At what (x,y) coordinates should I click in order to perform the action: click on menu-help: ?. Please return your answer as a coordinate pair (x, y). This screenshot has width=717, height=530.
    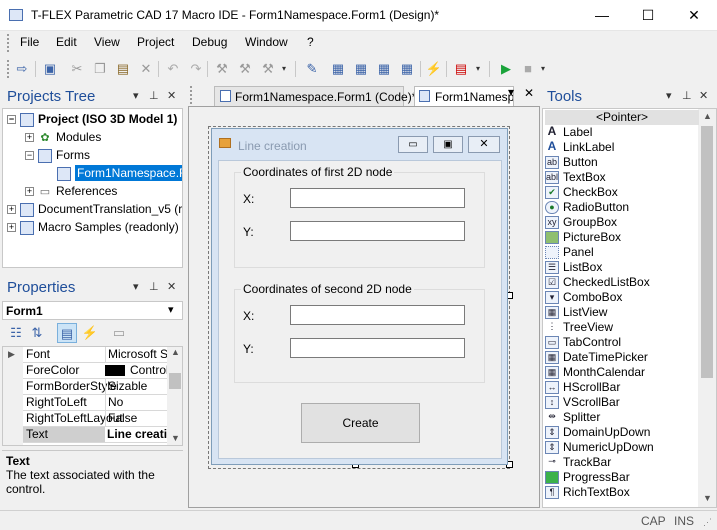
    Looking at the image, I should click on (310, 42).